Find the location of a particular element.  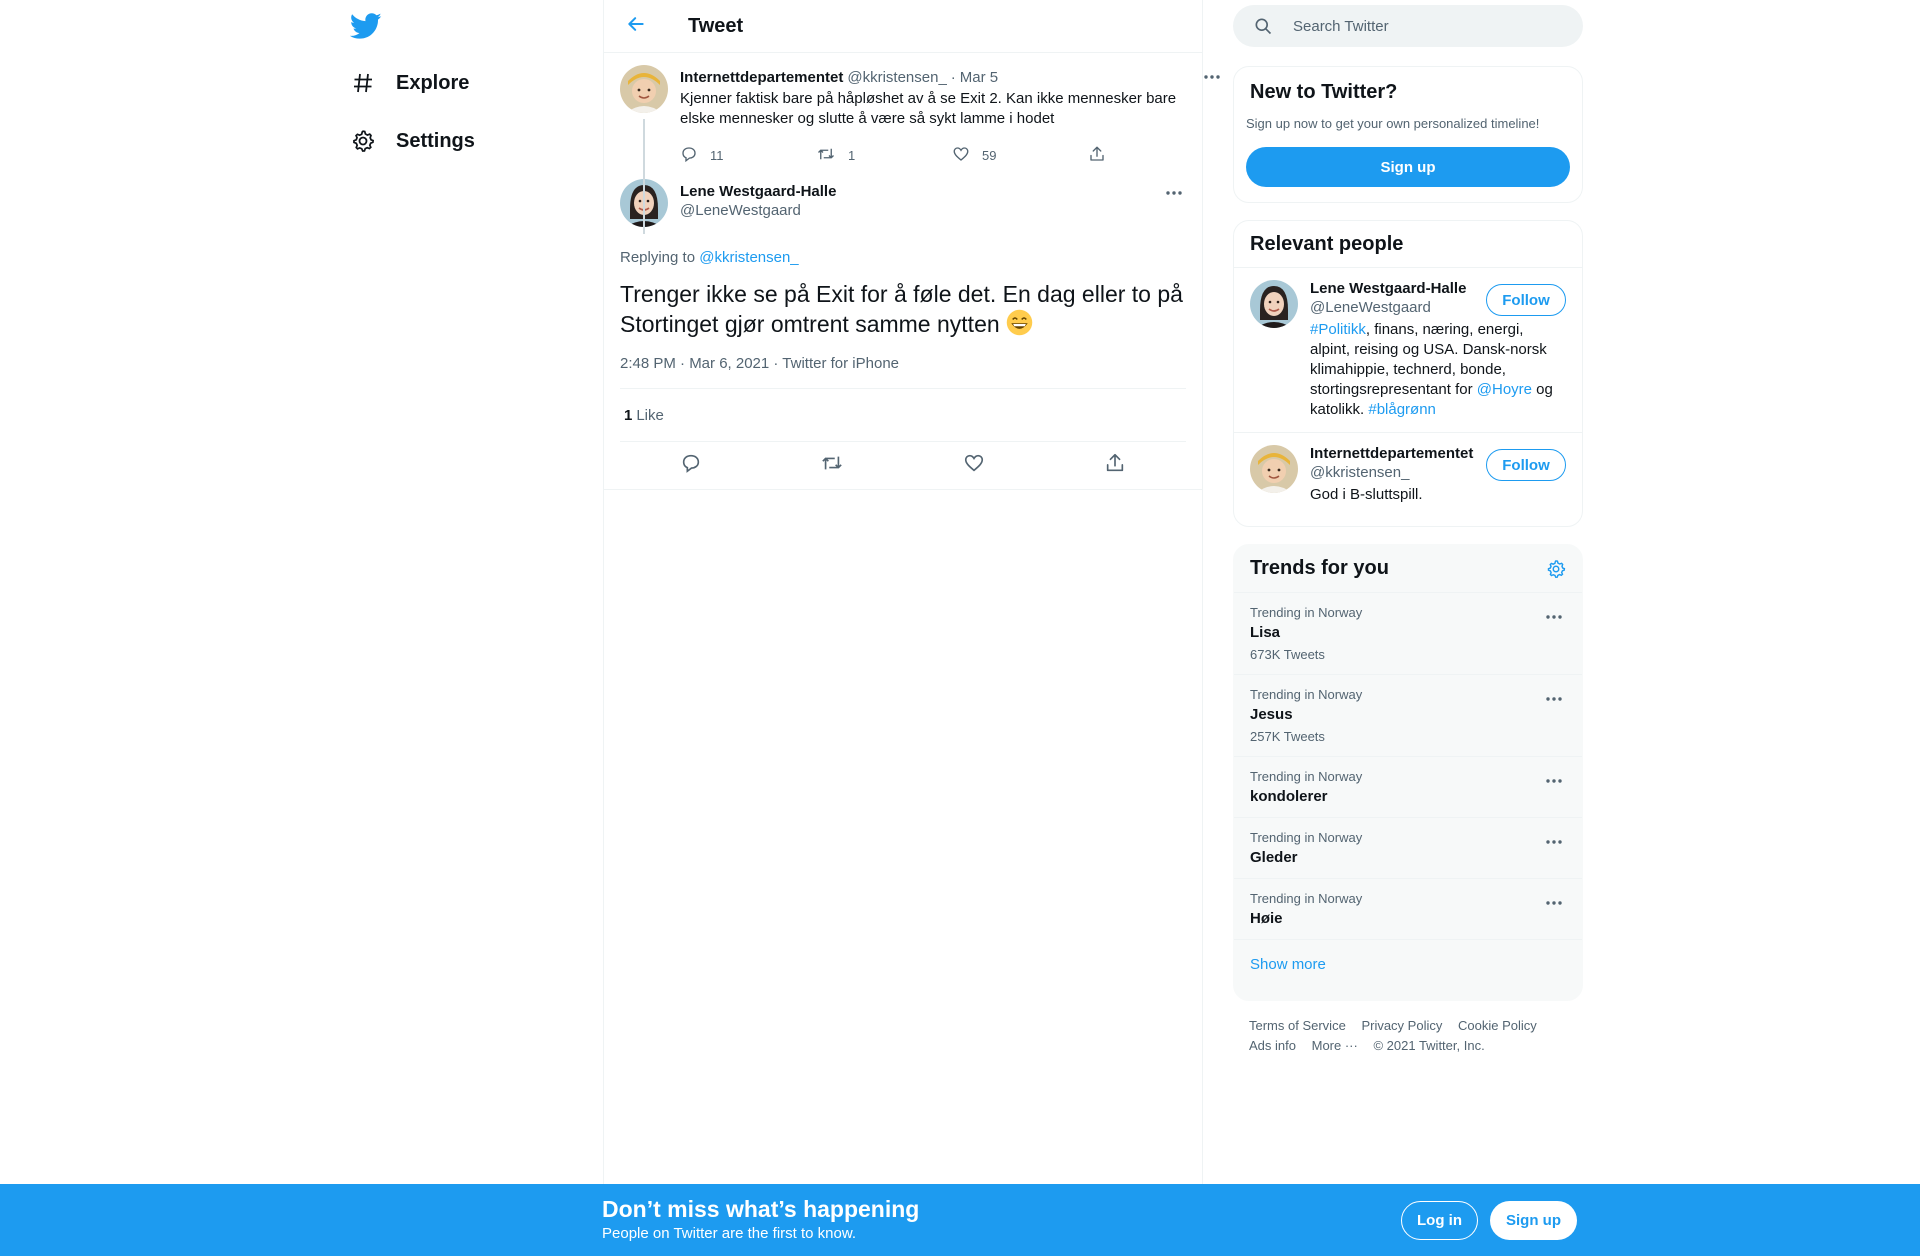

trend-name: Jesus is located at coordinates (1271, 714).